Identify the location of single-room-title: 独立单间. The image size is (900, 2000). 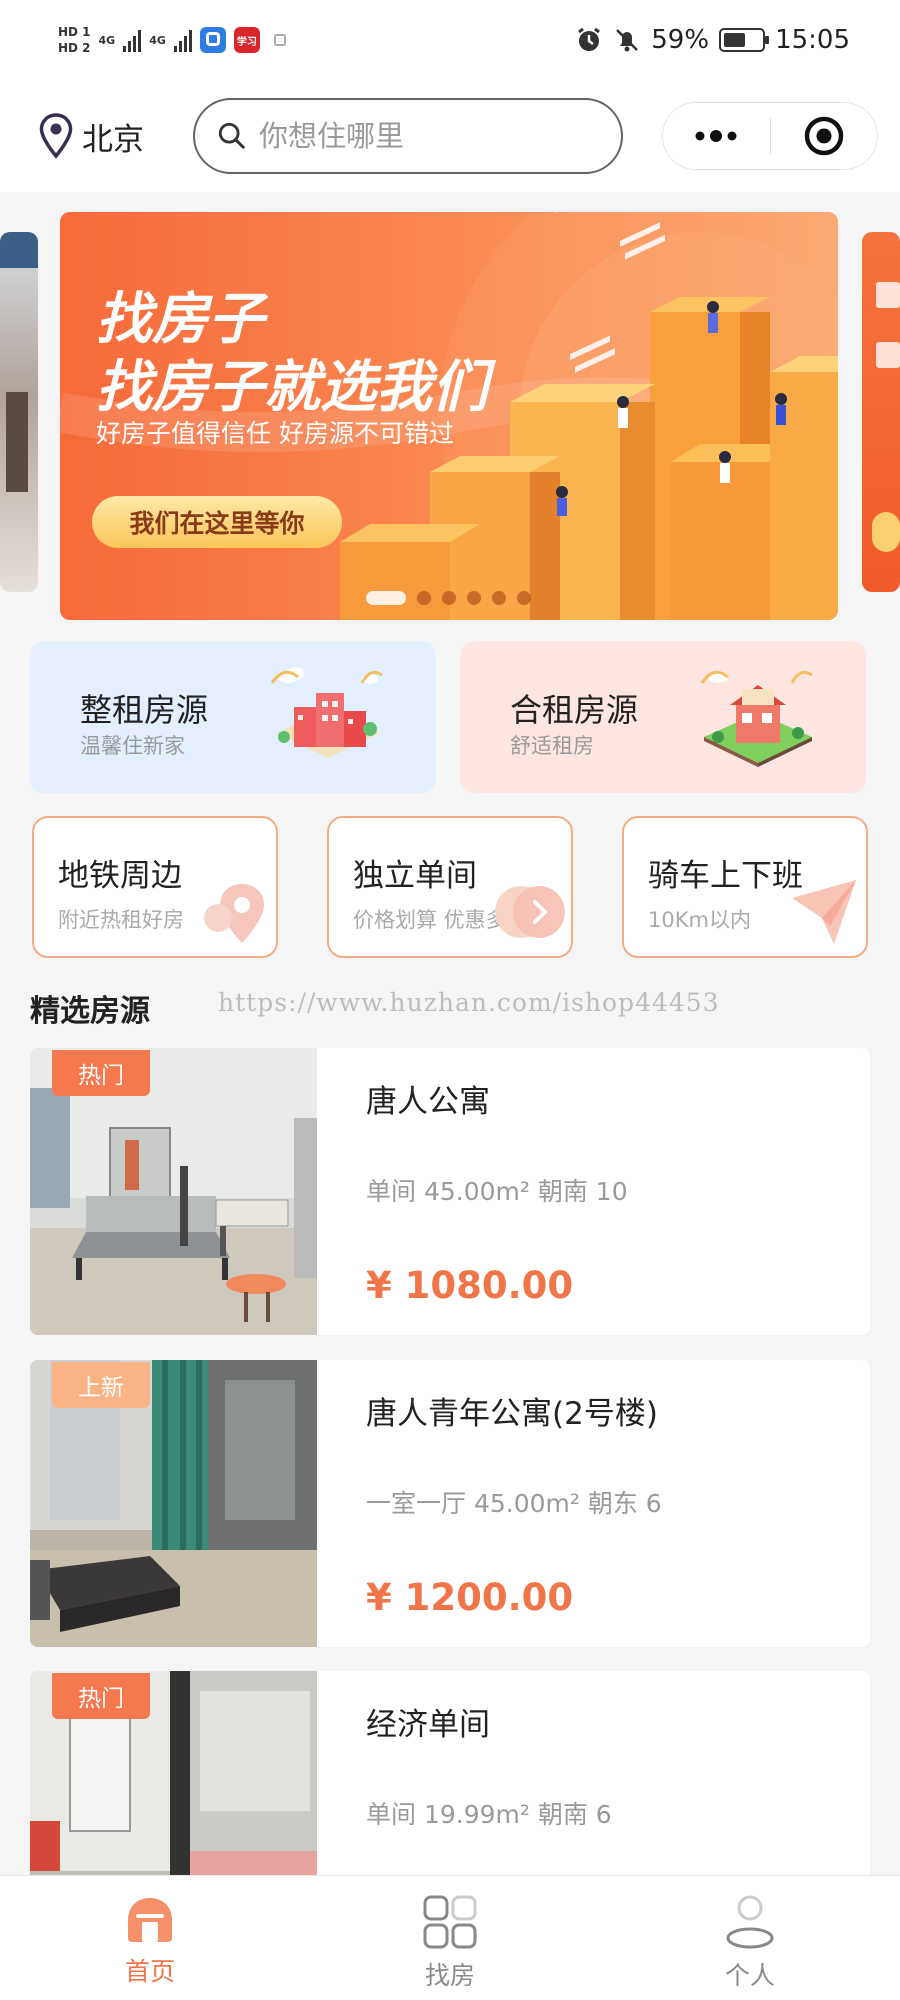
(415, 876).